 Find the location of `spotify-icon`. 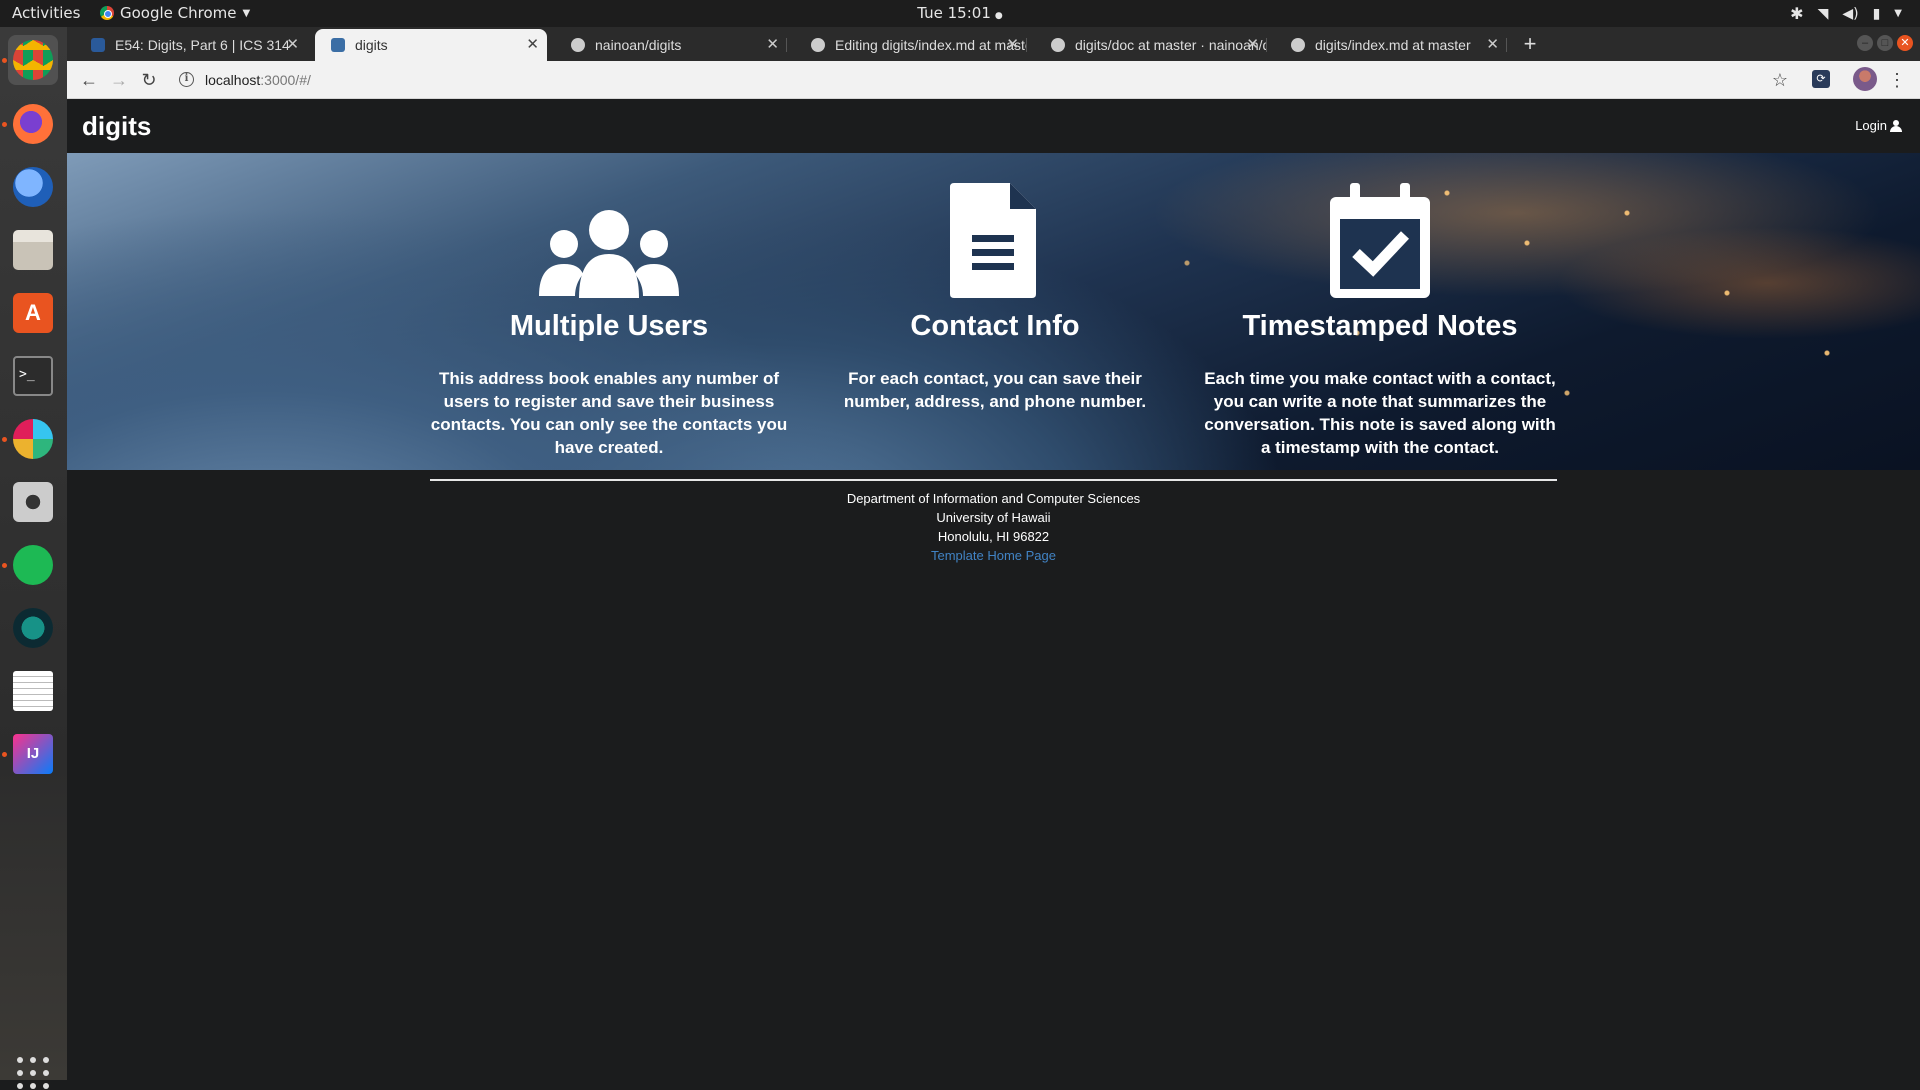

spotify-icon is located at coordinates (33, 565).